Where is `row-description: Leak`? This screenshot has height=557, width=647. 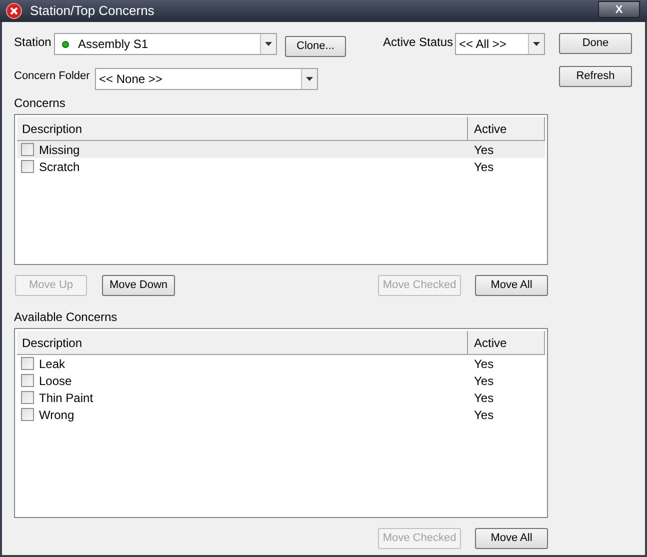 row-description: Leak is located at coordinates (52, 364).